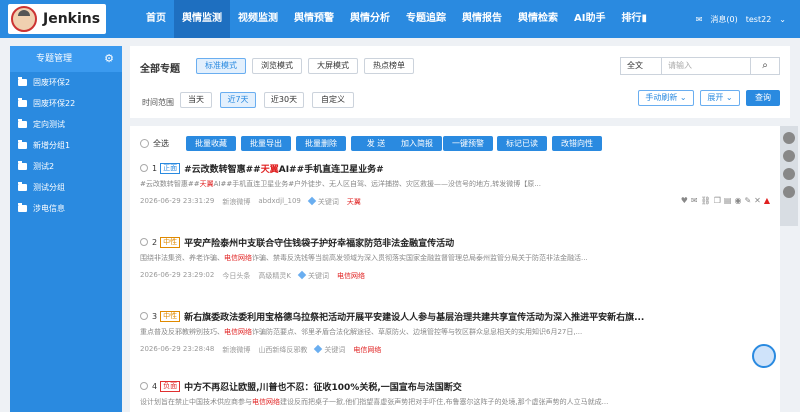 The image size is (800, 412). What do you see at coordinates (156, 19) in the screenshot?
I see `nav-item-home: 首页` at bounding box center [156, 19].